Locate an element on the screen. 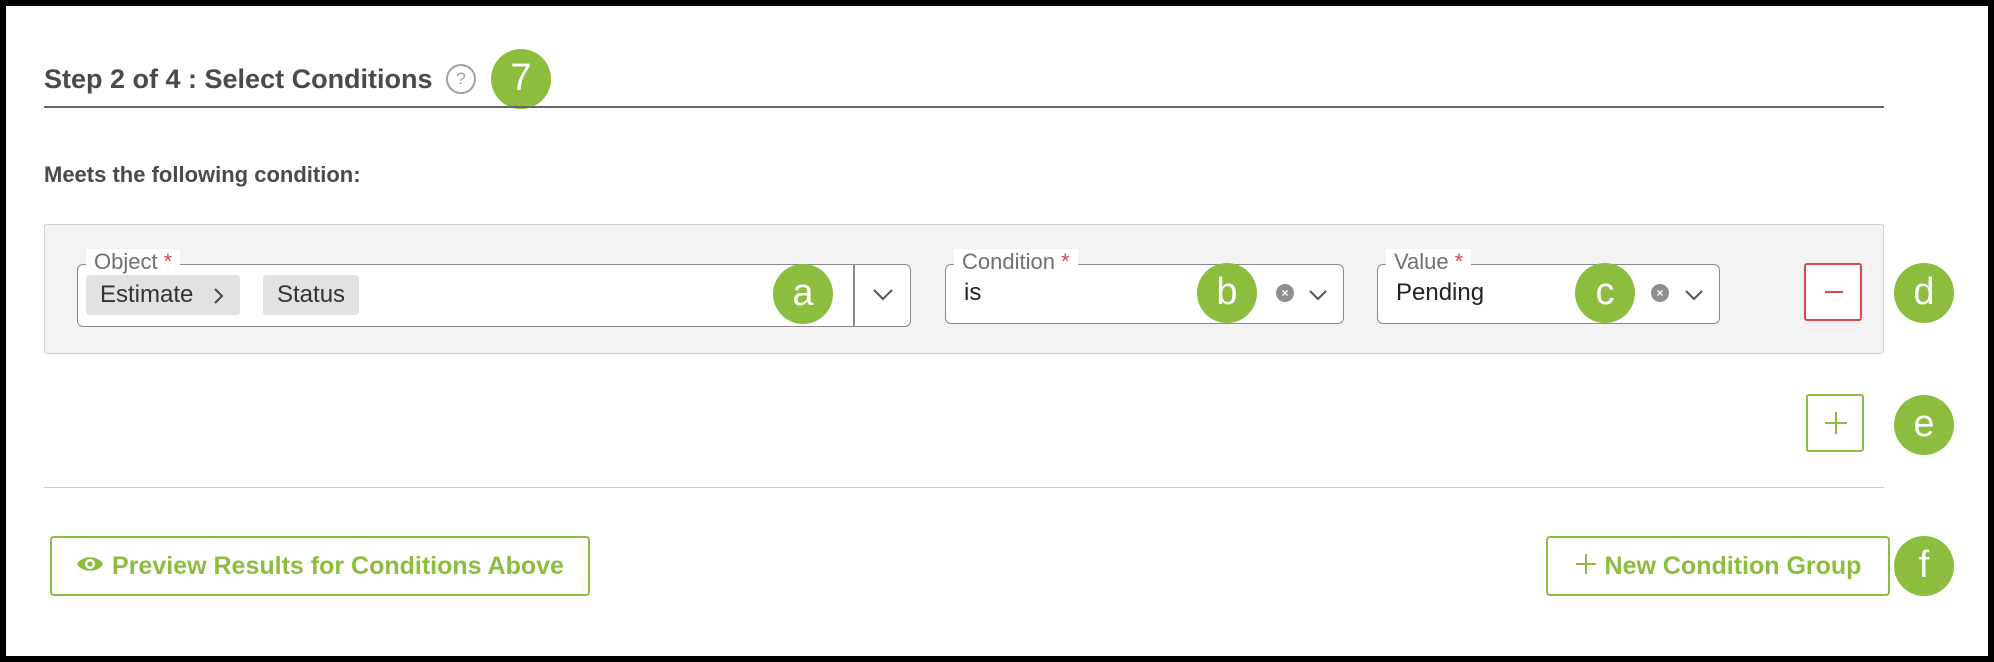 The width and height of the screenshot is (1994, 662). object-chip-estimate: Estimate is located at coordinates (163, 295).